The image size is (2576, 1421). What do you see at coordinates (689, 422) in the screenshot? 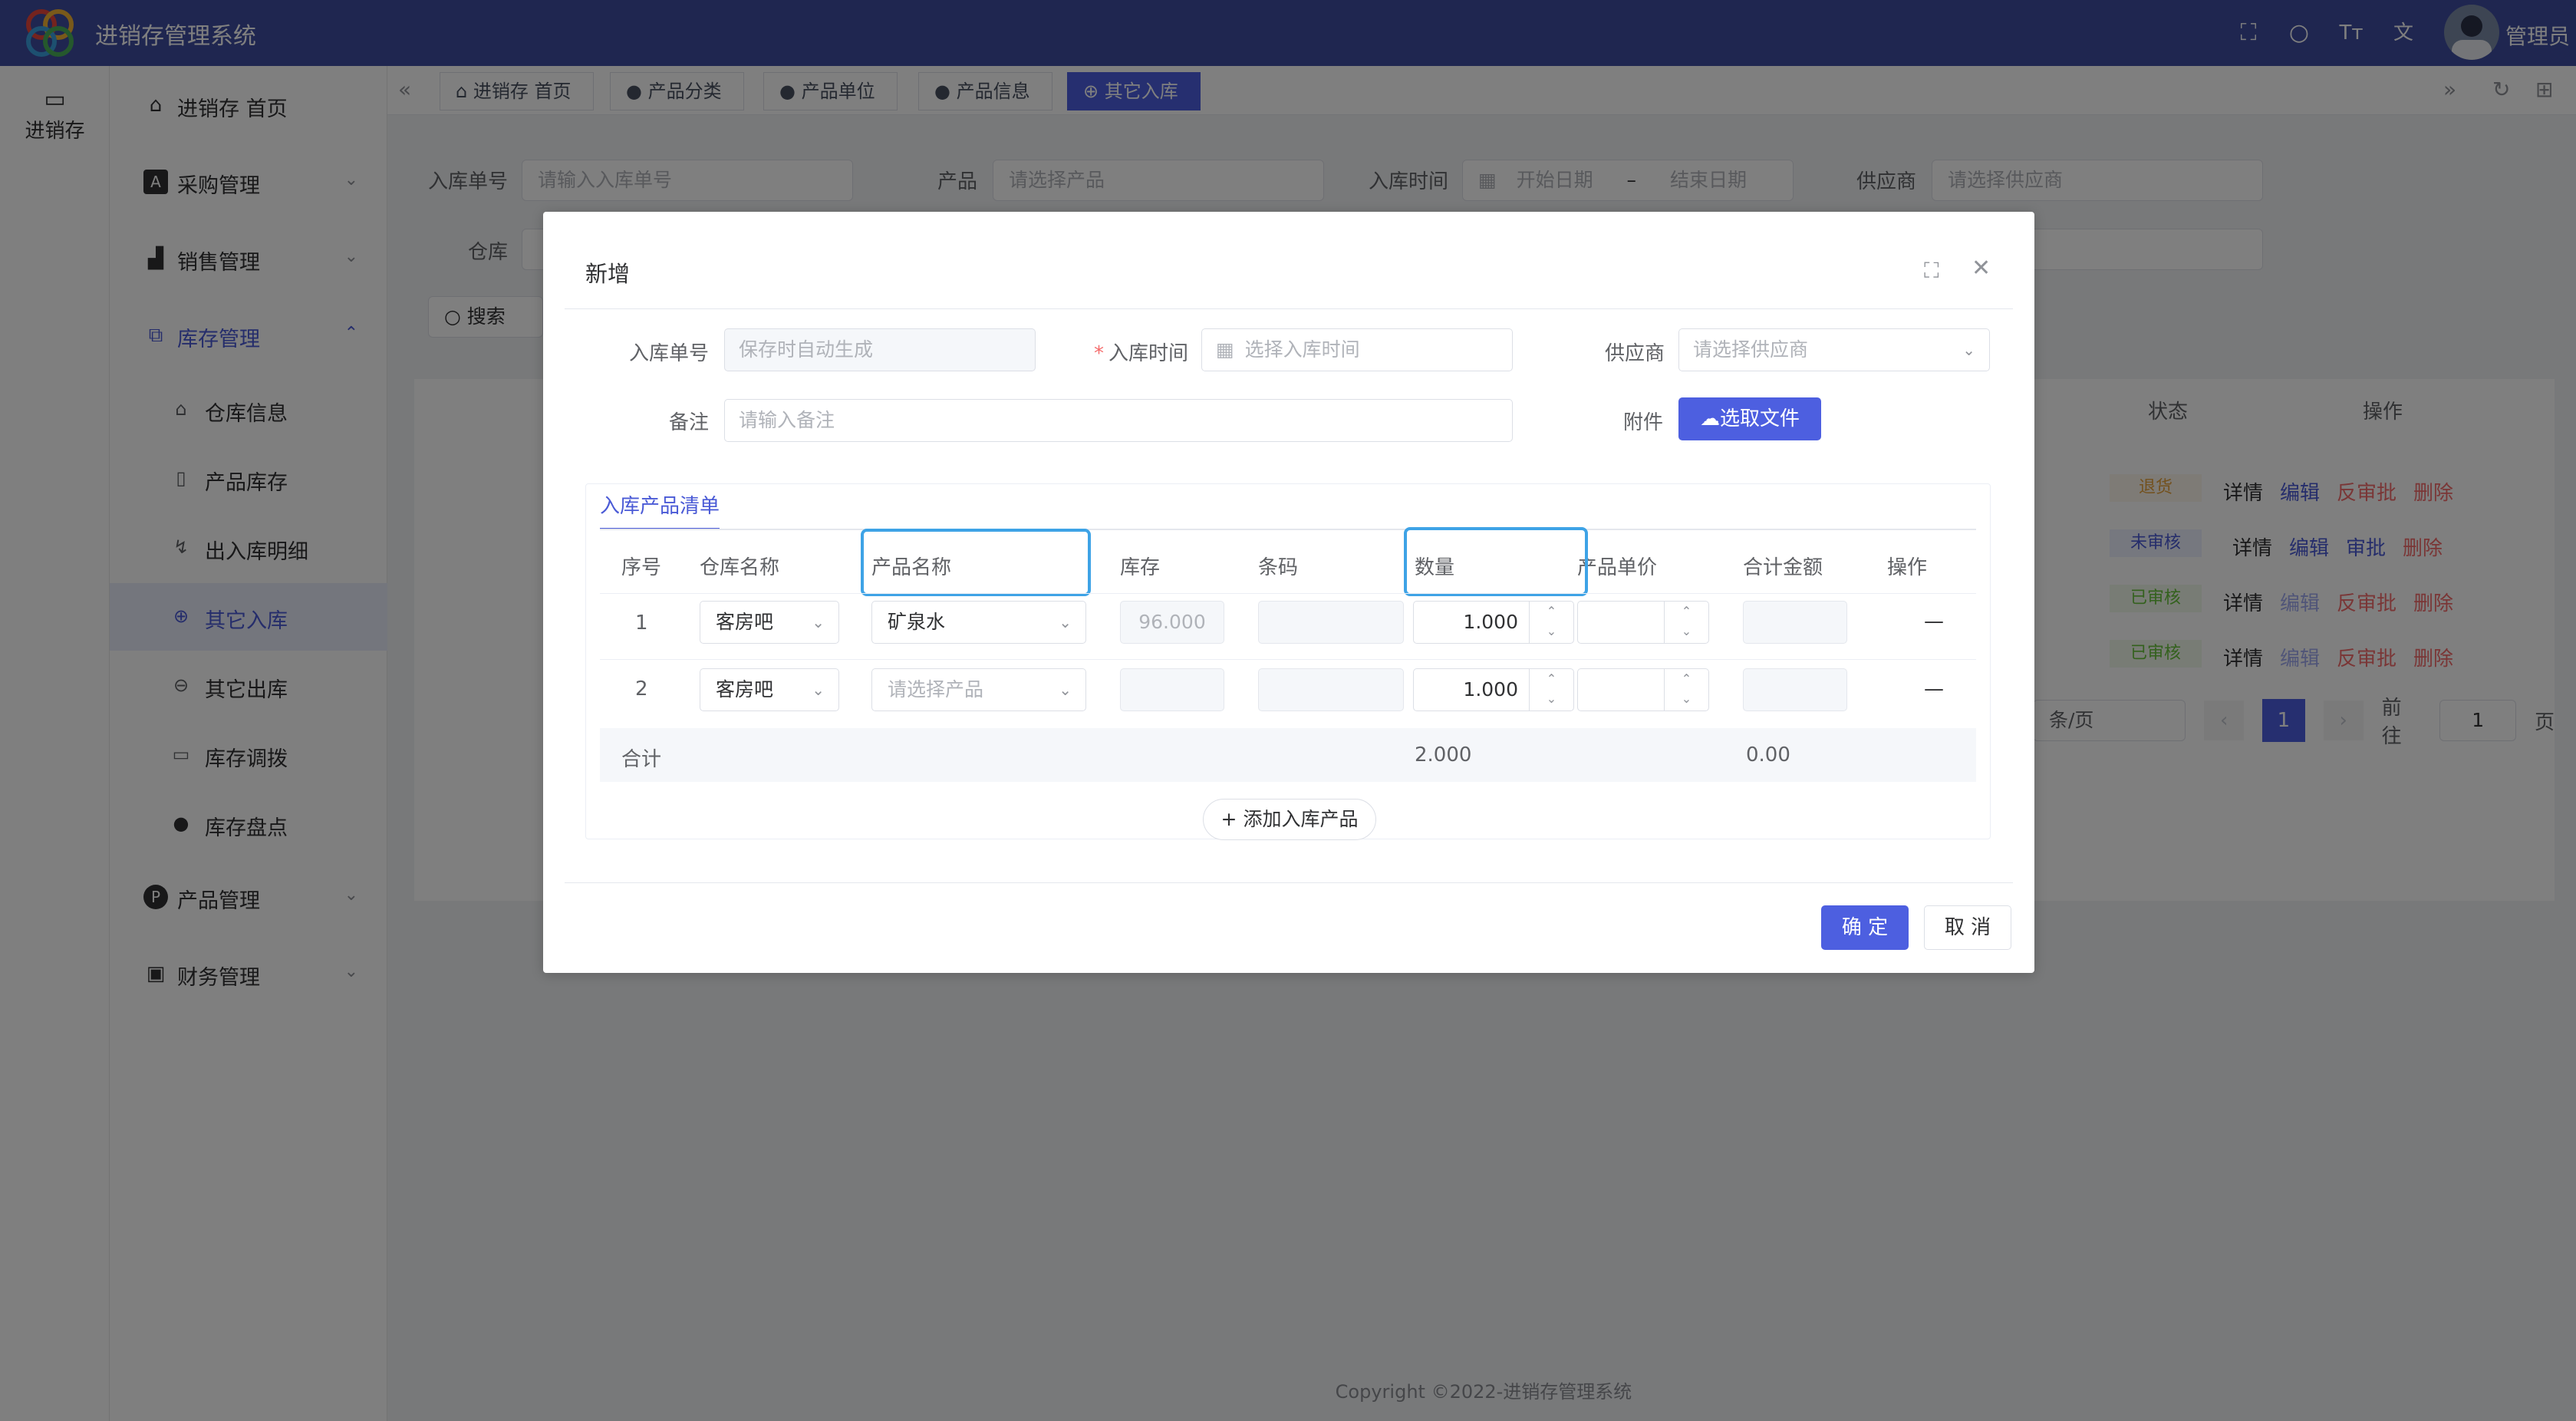
I see `remark-label: 备注` at bounding box center [689, 422].